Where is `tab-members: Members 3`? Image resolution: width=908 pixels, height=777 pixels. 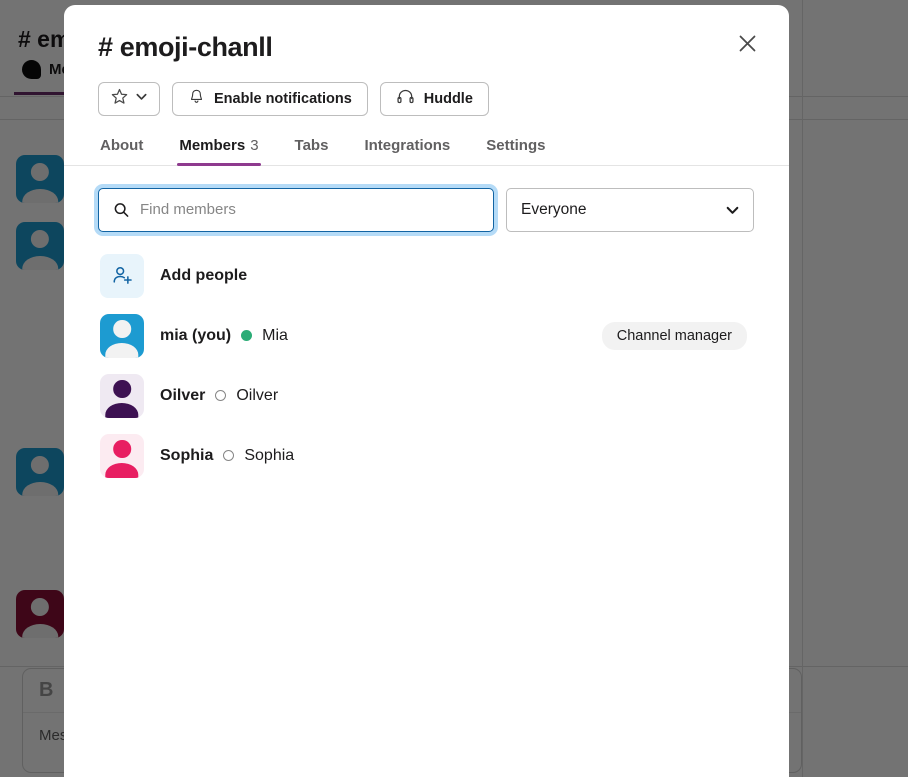
tab-members: Members 3 is located at coordinates (219, 151).